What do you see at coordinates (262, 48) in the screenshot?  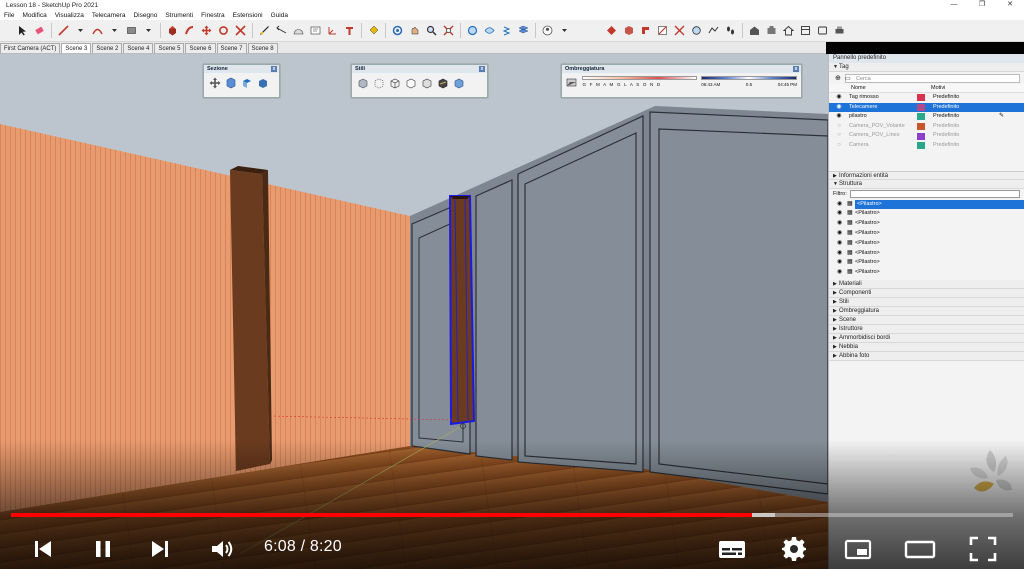 I see `scene-tab-scene-8: Scene 8` at bounding box center [262, 48].